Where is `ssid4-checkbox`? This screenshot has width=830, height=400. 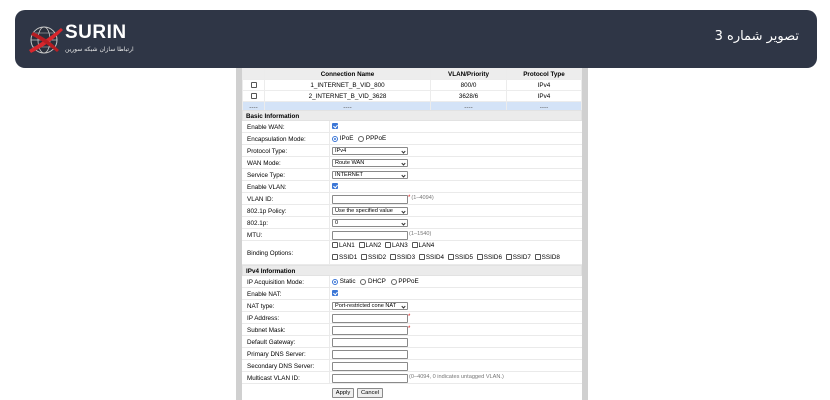
ssid4-checkbox is located at coordinates (421, 257).